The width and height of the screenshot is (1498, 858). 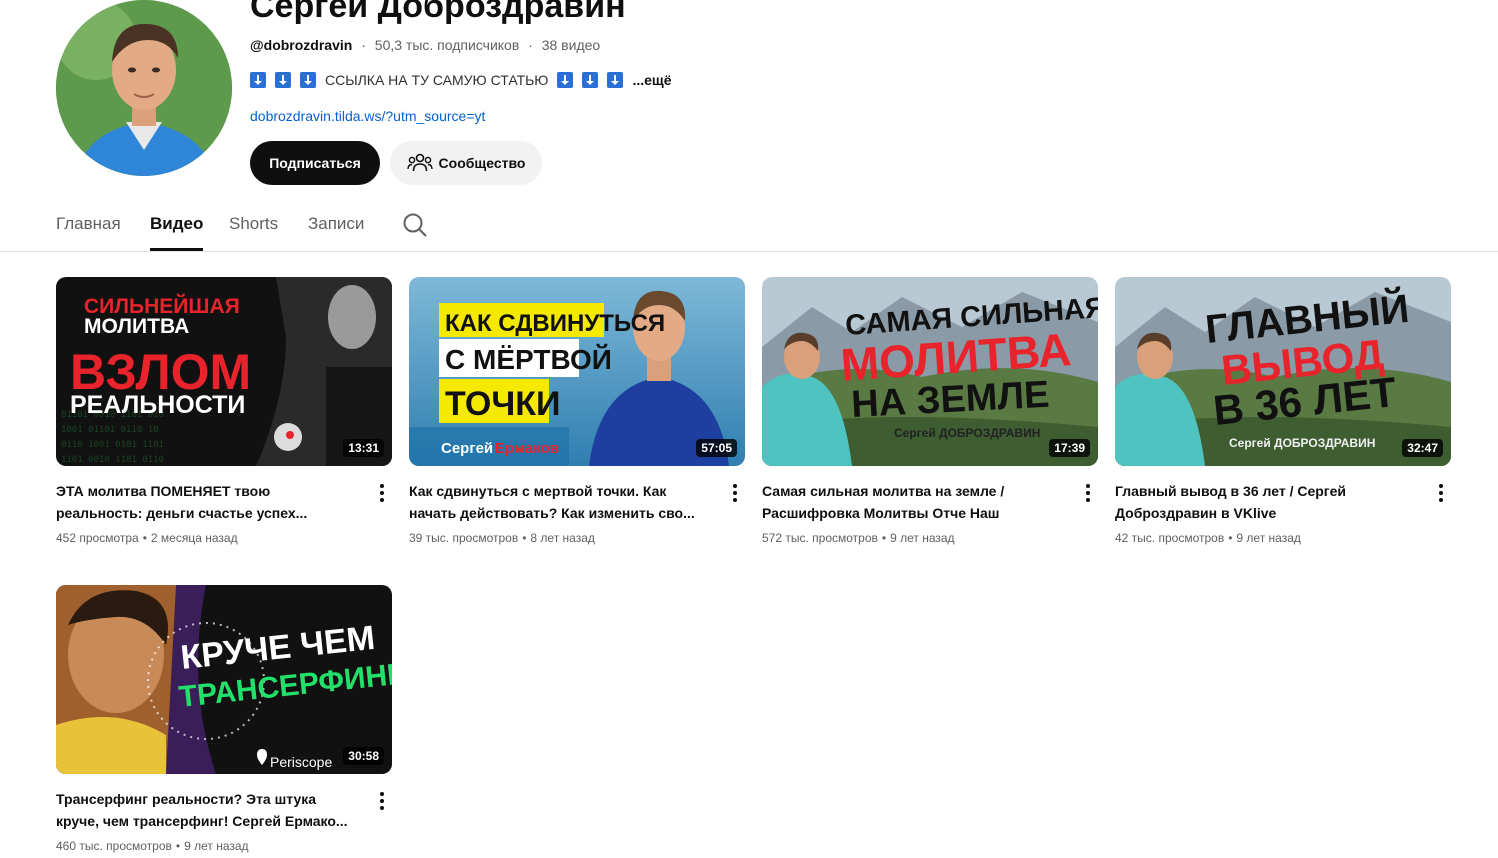 I want to click on thumb-text: РЕАЛЬНОСТИ, so click(x=157, y=405).